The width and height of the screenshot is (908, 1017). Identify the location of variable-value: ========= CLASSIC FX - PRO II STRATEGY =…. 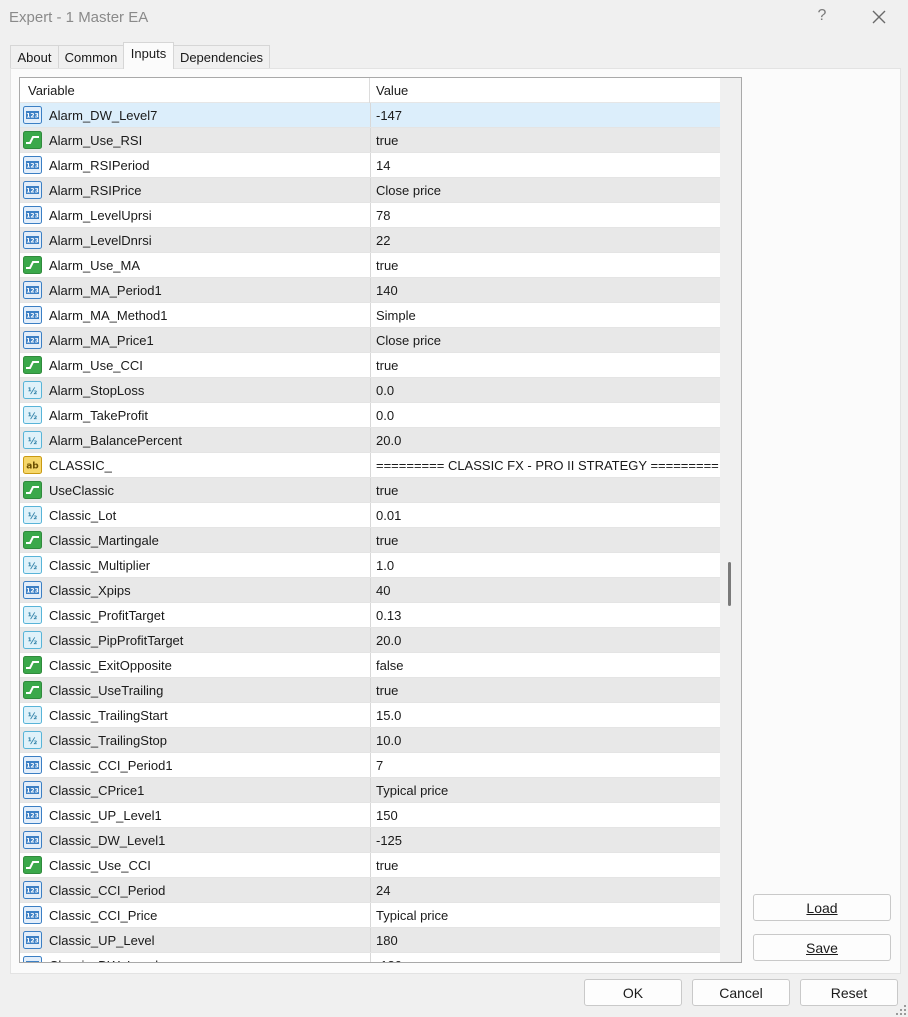
(545, 465).